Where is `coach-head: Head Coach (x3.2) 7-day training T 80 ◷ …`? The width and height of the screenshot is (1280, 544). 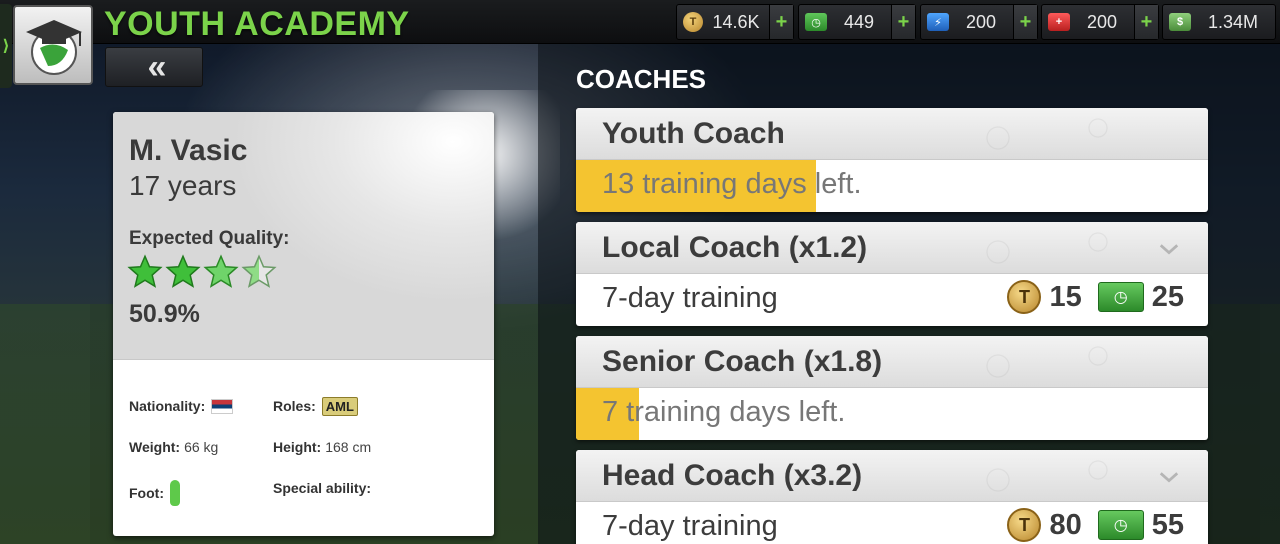
coach-head: Head Coach (x3.2) 7-day training T 80 ◷ … is located at coordinates (892, 497).